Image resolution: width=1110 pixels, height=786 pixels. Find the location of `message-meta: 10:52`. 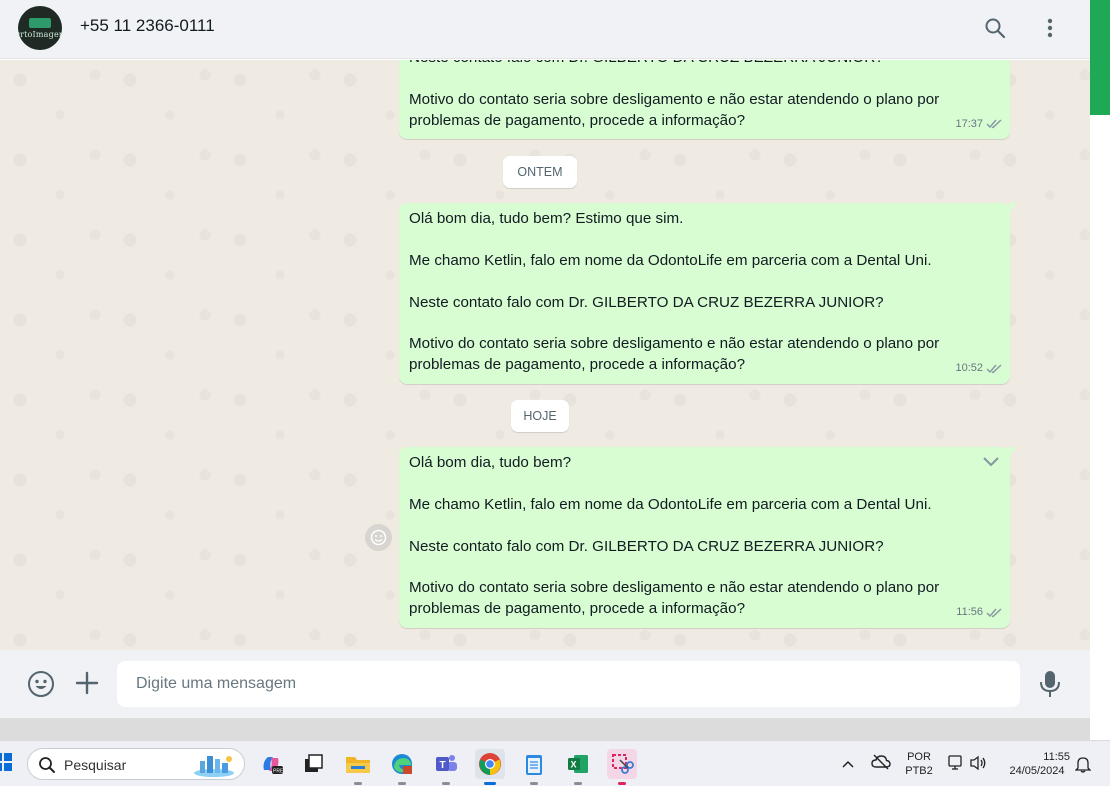

message-meta: 10:52 is located at coordinates (978, 368).